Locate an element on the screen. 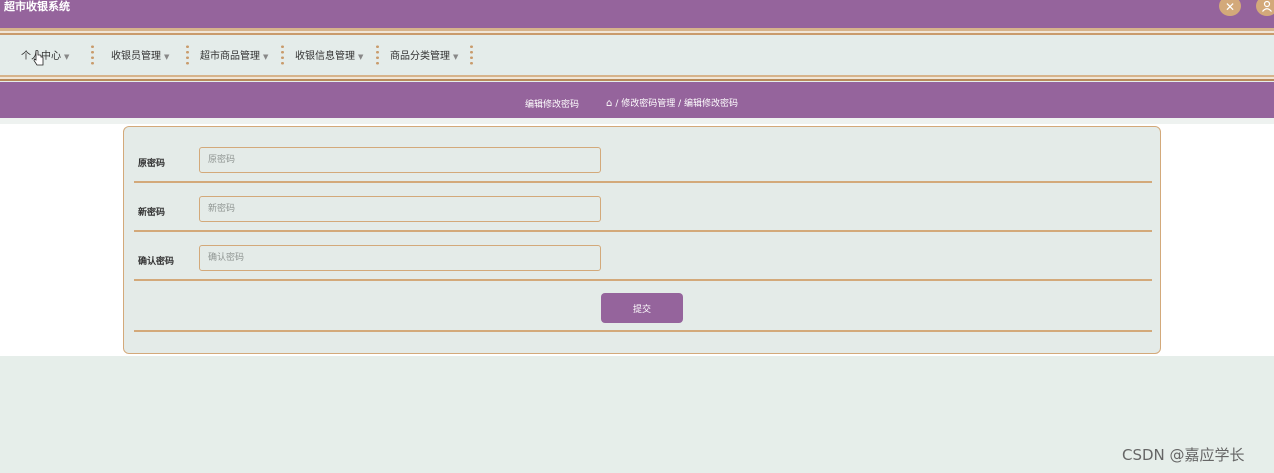 The width and height of the screenshot is (1274, 473). app-title: 超市收银系统 is located at coordinates (37, 6).